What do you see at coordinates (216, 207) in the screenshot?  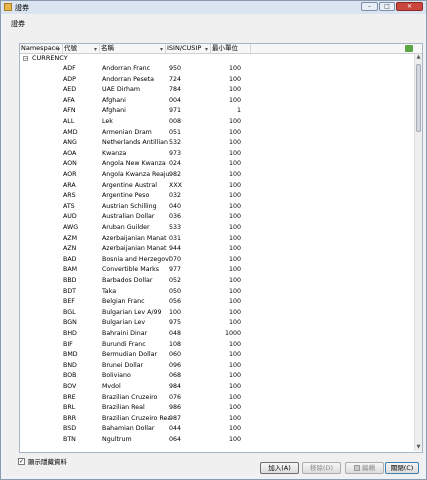 I see `table-row: ATS Austrian Schilling 040 100` at bounding box center [216, 207].